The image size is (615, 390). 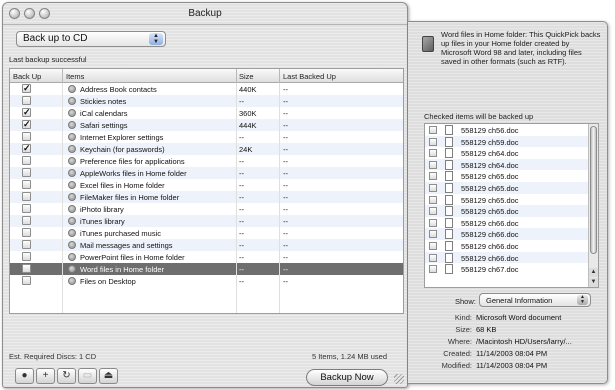 What do you see at coordinates (206, 233) in the screenshot?
I see `table-row: iTunes purchased music -- --` at bounding box center [206, 233].